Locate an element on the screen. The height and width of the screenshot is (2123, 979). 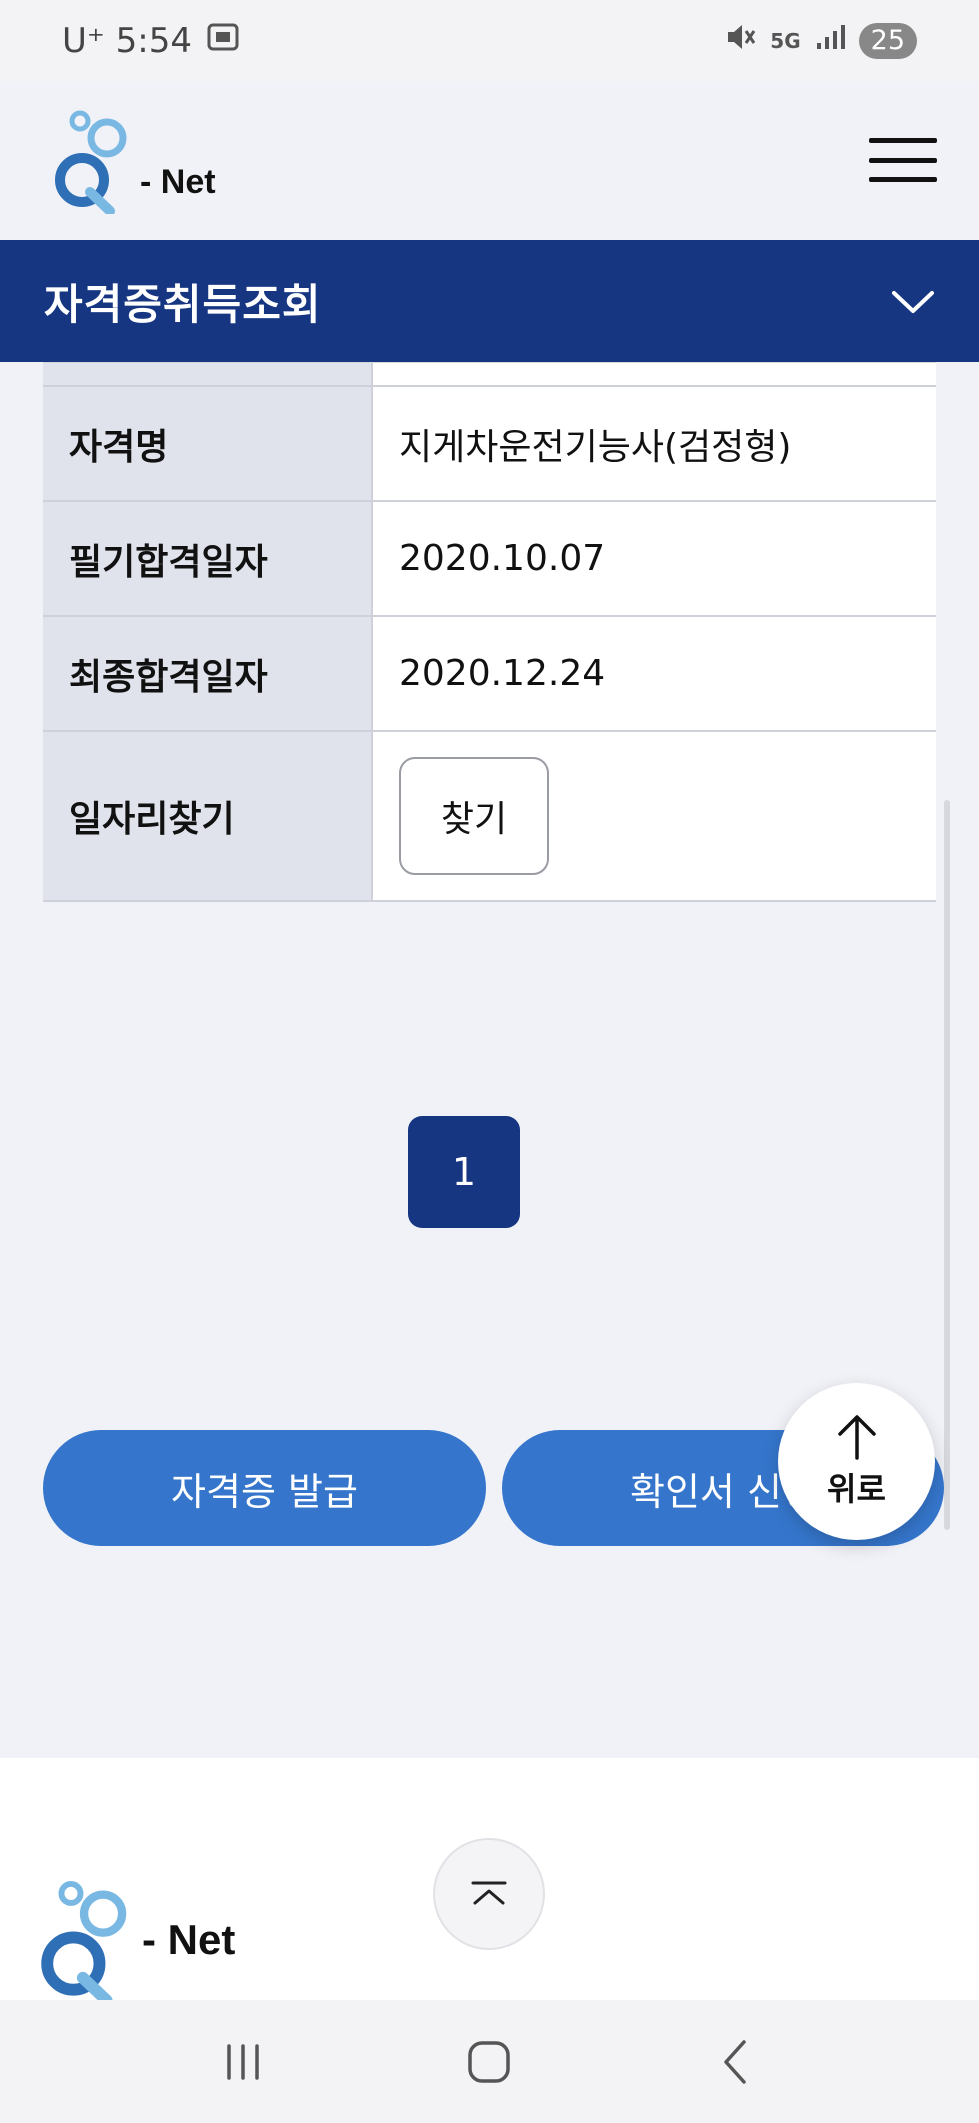
qnet-logo: - Net is located at coordinates (135, 161).